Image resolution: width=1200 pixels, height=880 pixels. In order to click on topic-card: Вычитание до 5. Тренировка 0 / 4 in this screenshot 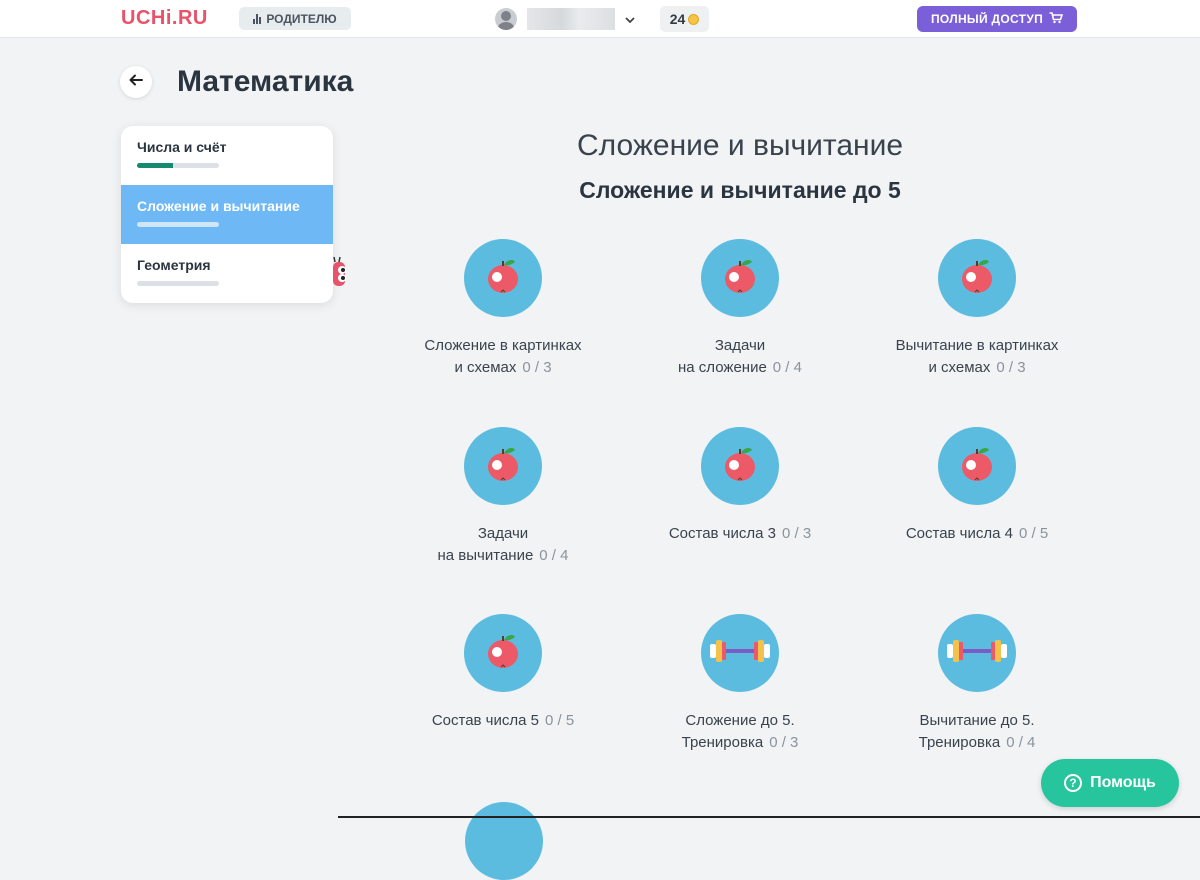, I will do `click(977, 684)`.